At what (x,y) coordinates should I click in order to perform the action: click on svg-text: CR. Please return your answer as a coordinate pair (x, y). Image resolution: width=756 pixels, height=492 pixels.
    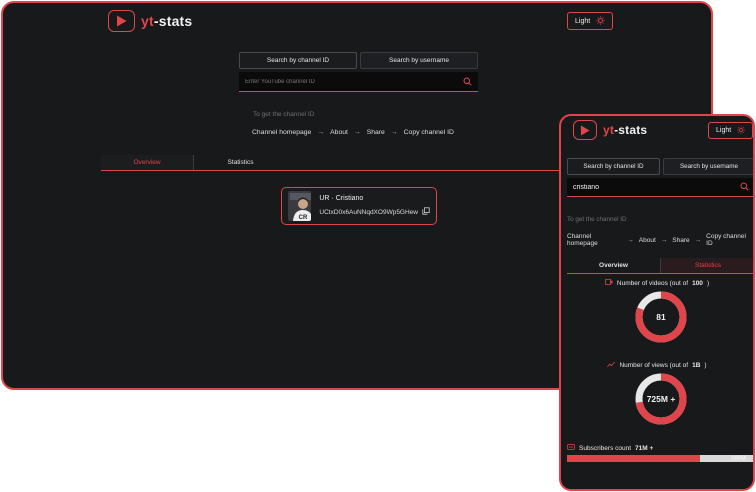
    Looking at the image, I should click on (303, 218).